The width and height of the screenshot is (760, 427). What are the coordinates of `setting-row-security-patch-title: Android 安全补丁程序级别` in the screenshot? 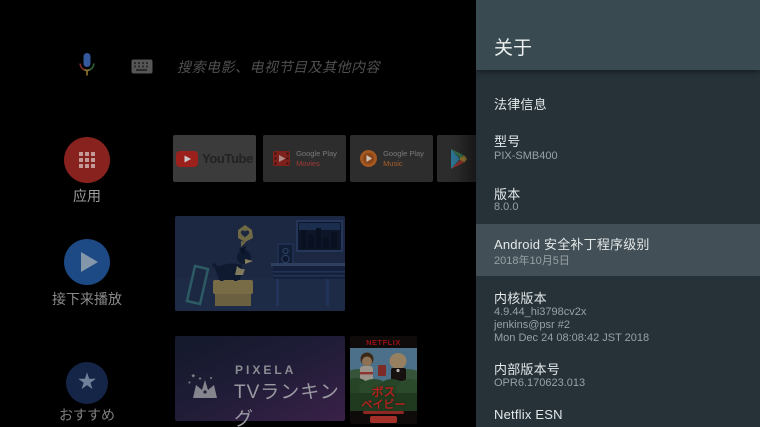 It's located at (572, 244).